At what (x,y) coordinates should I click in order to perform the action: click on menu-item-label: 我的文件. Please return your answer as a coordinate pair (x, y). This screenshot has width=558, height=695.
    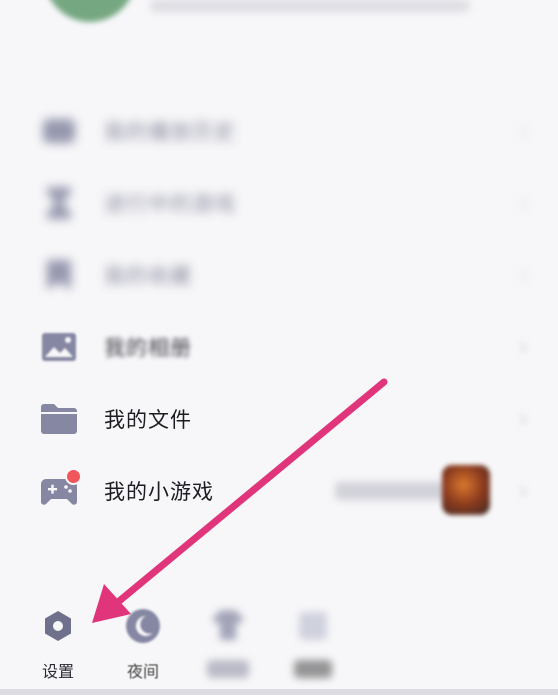
    Looking at the image, I should click on (148, 420).